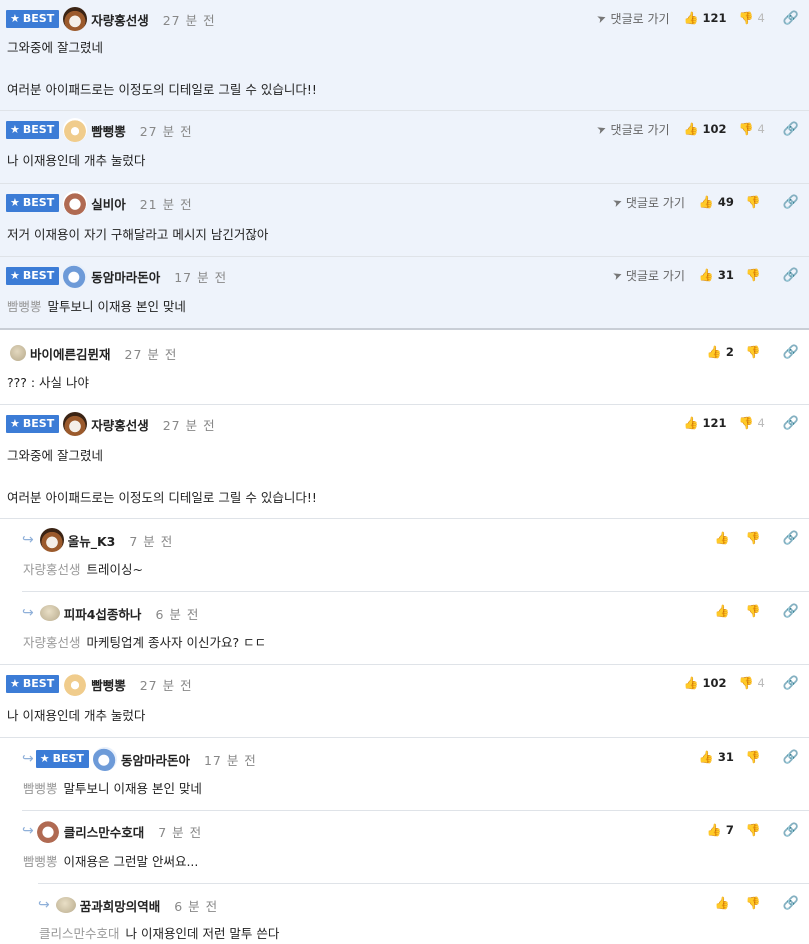  What do you see at coordinates (720, 352) in the screenshot?
I see `upvote-button: 👍 2` at bounding box center [720, 352].